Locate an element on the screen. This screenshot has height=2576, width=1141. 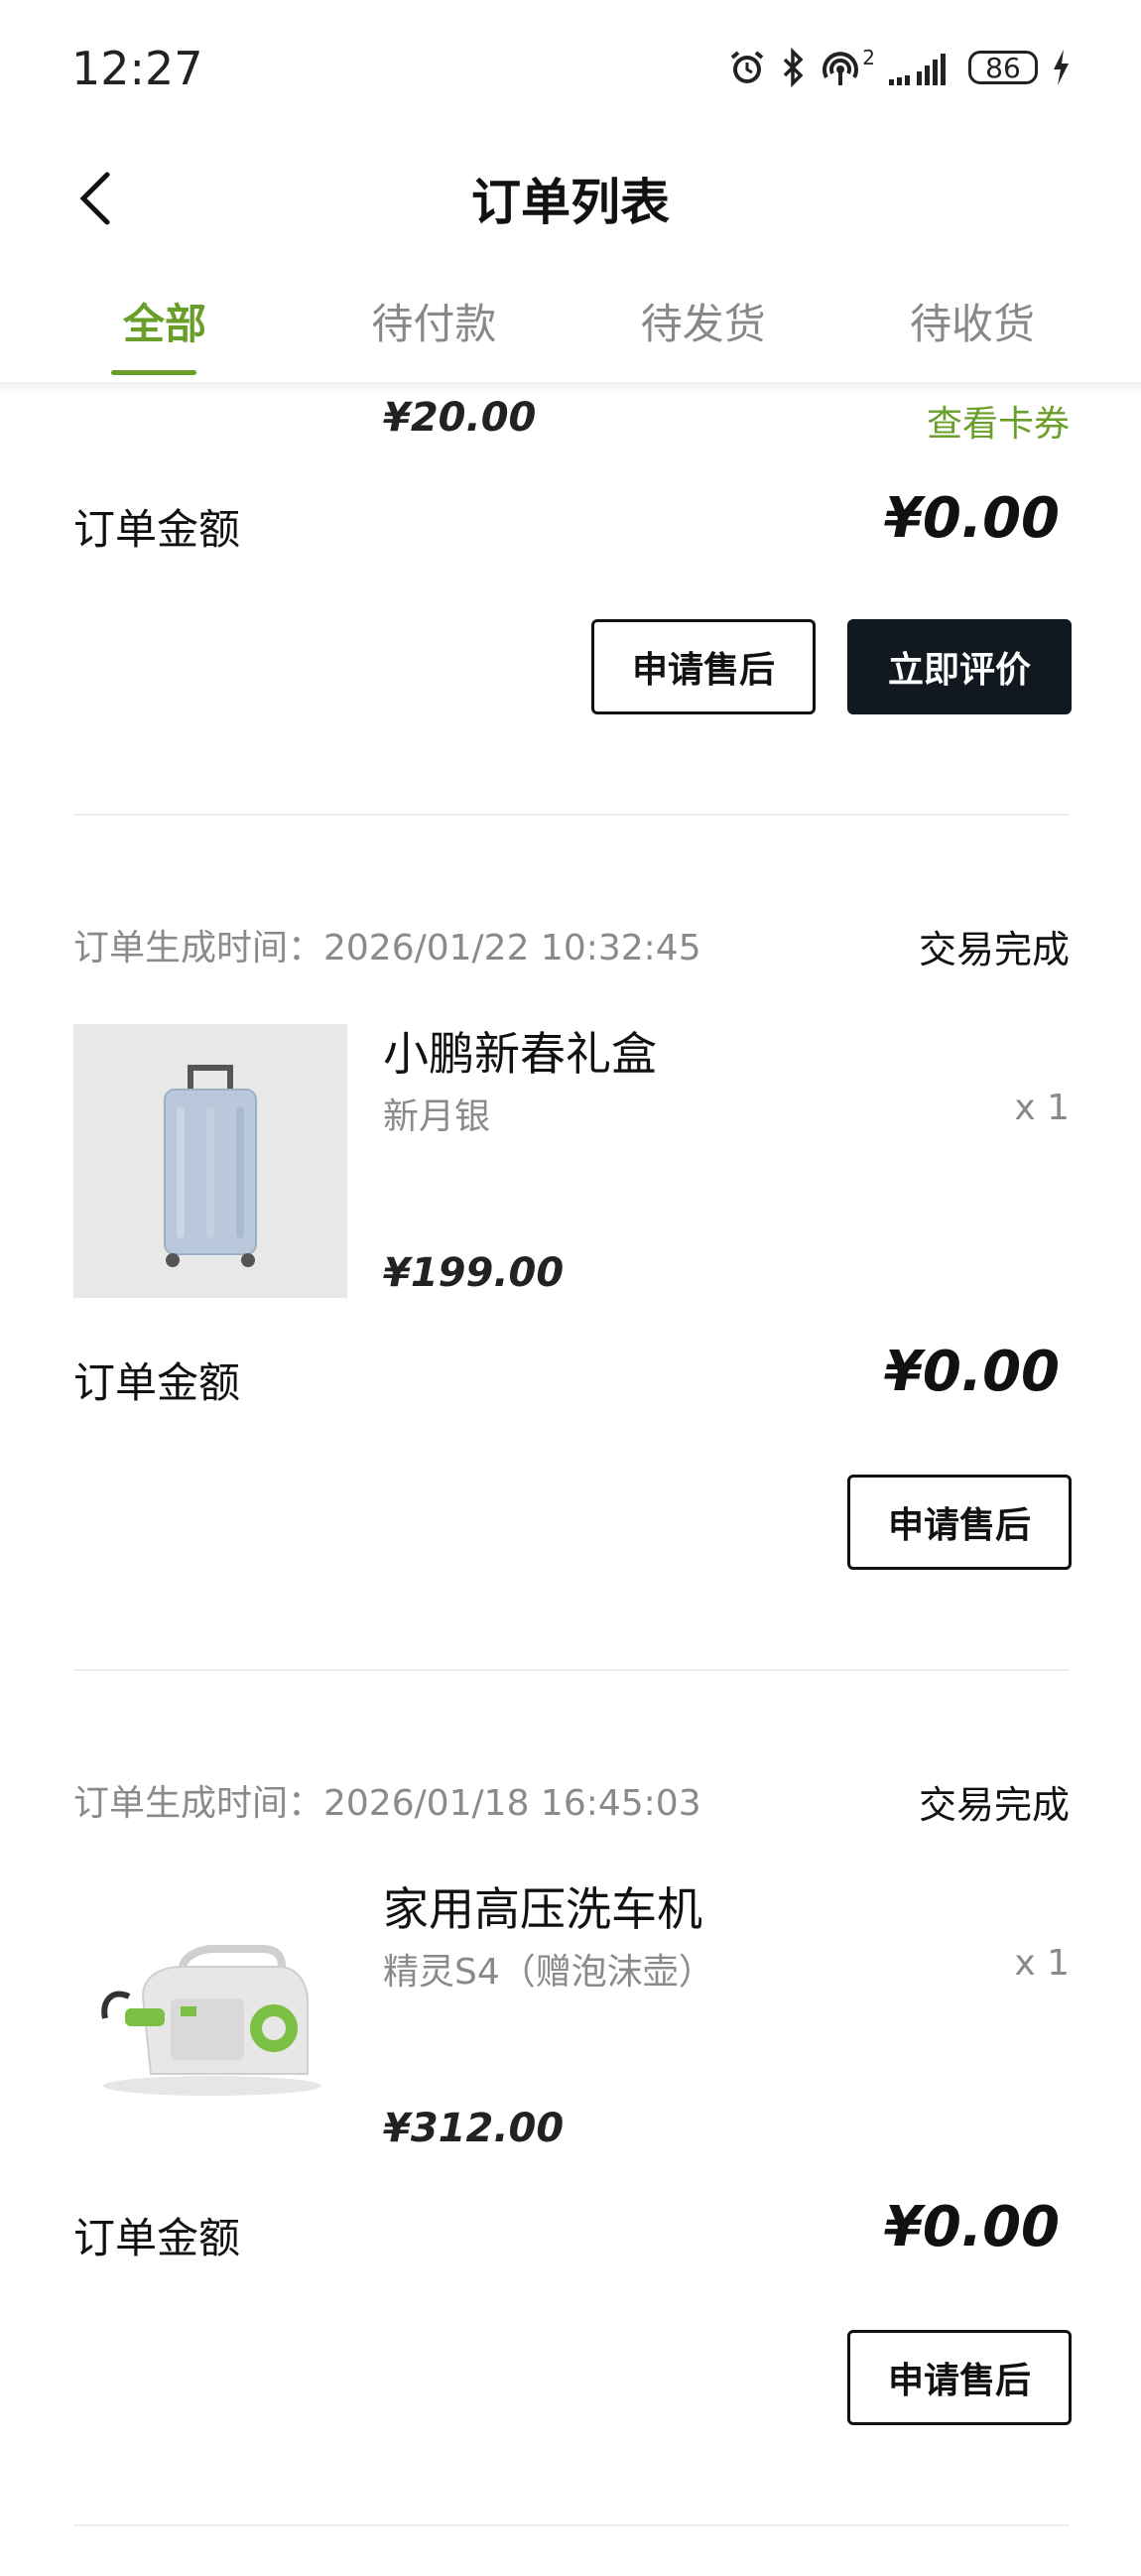
status-icons: 2 86 is located at coordinates (899, 67).